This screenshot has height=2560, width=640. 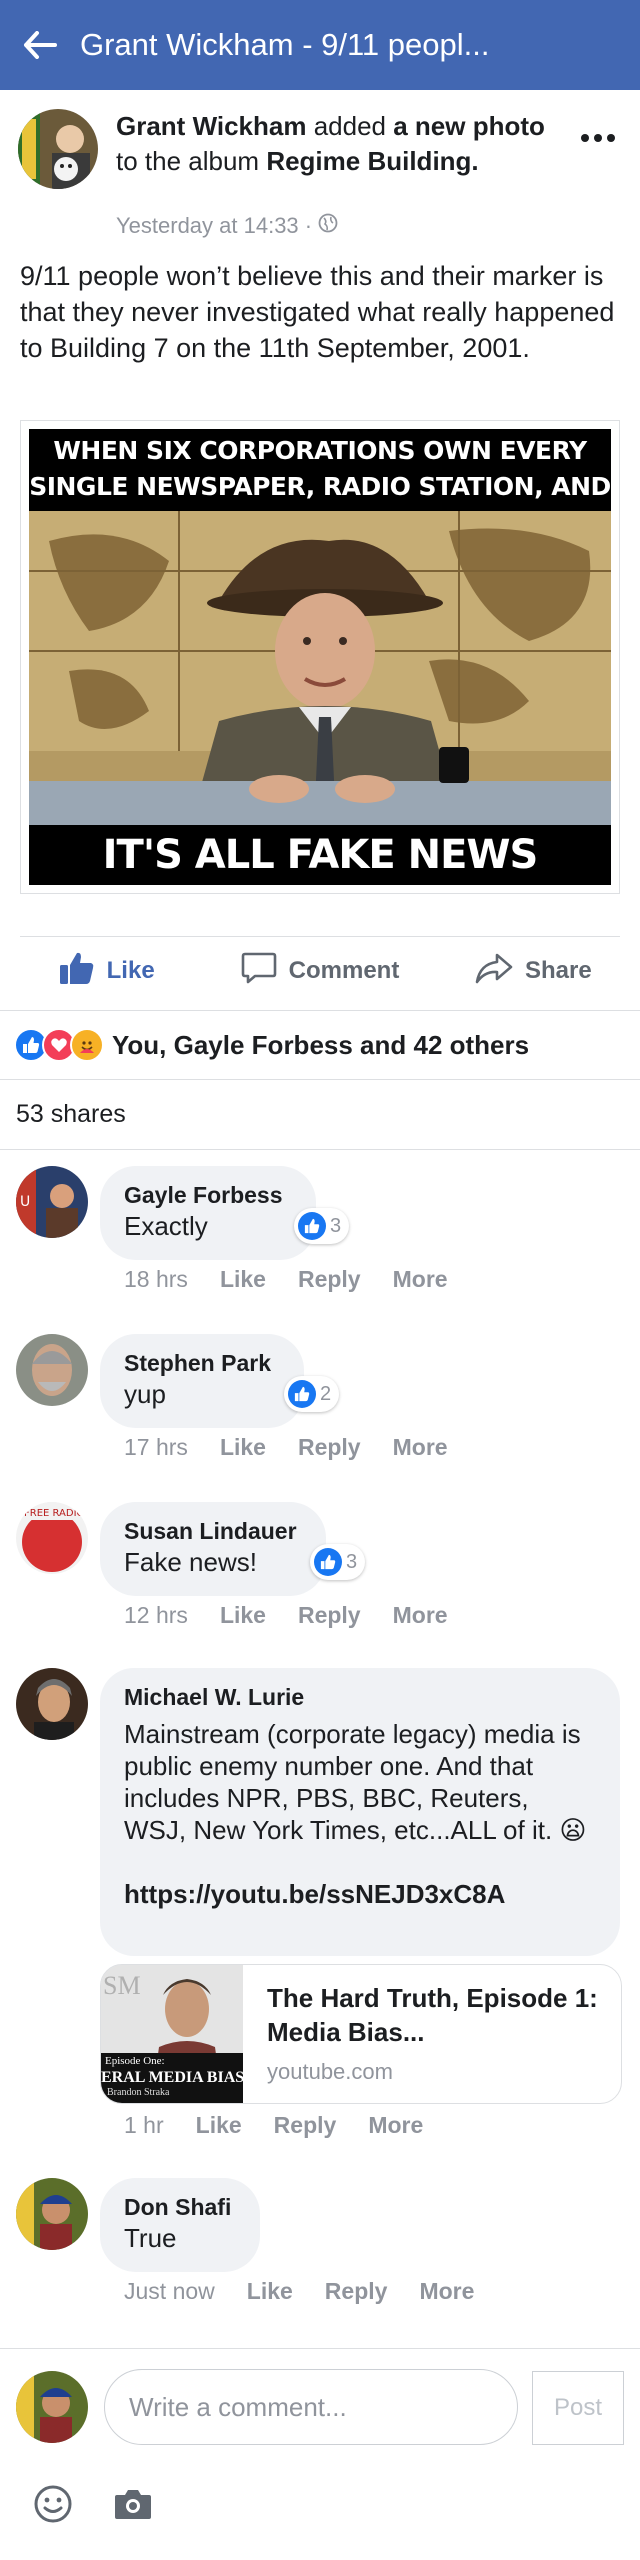 What do you see at coordinates (135, 2061) in the screenshot?
I see `thumb-caption: Episode One:` at bounding box center [135, 2061].